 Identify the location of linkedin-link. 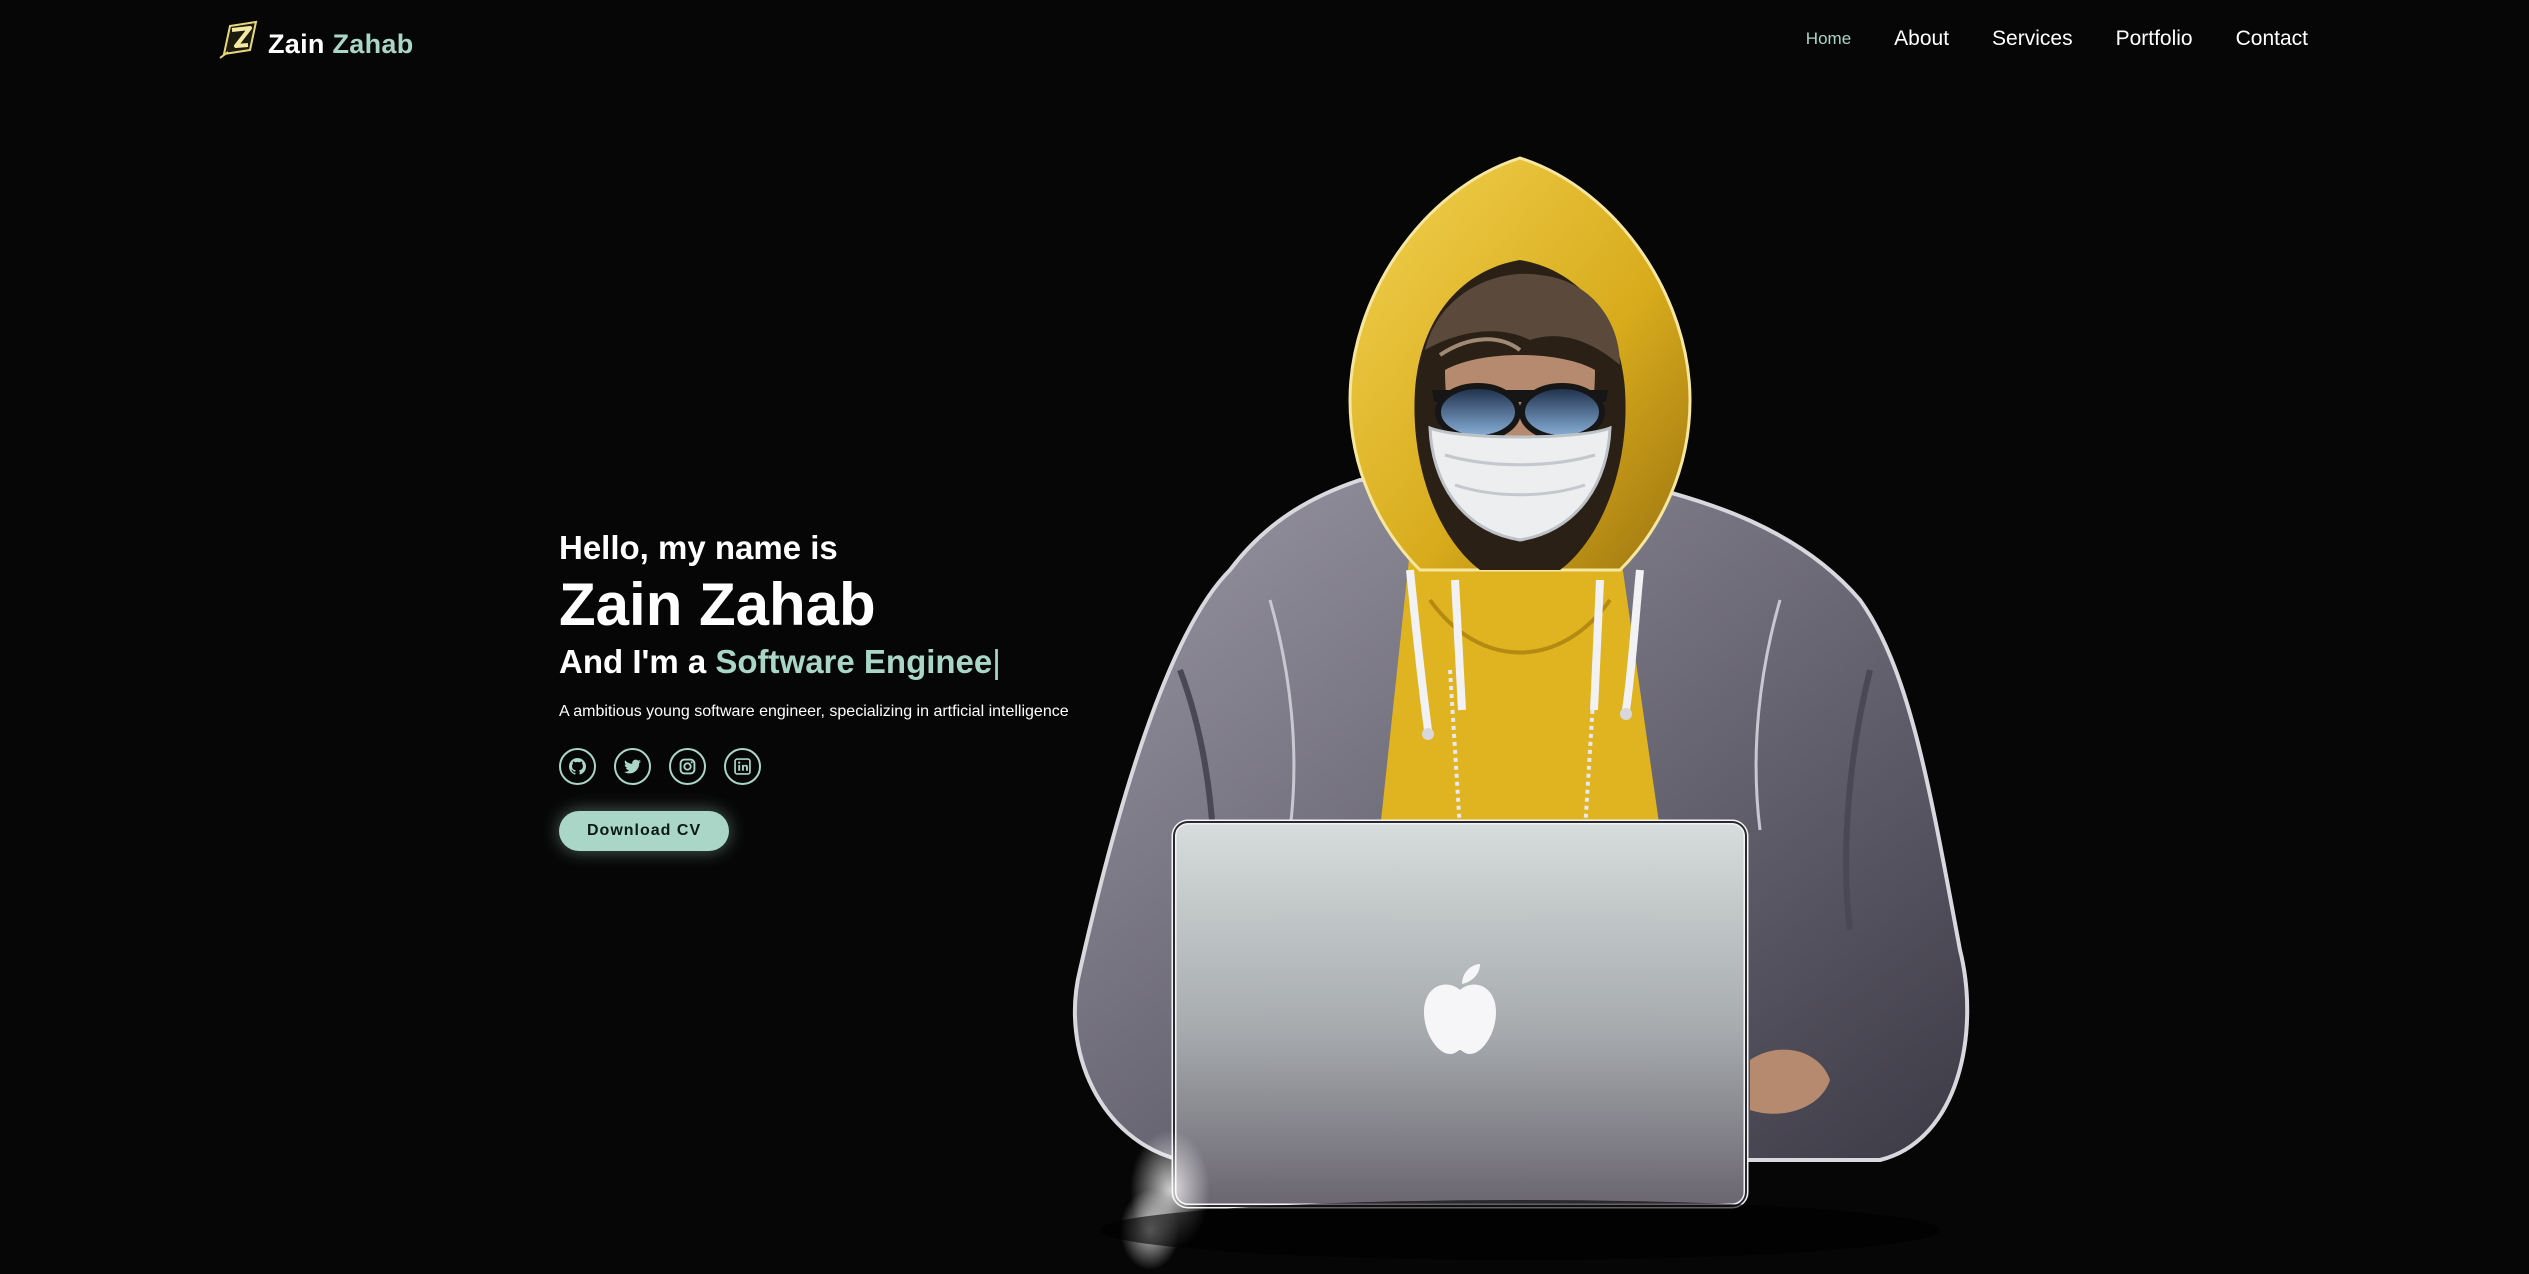
(742, 766).